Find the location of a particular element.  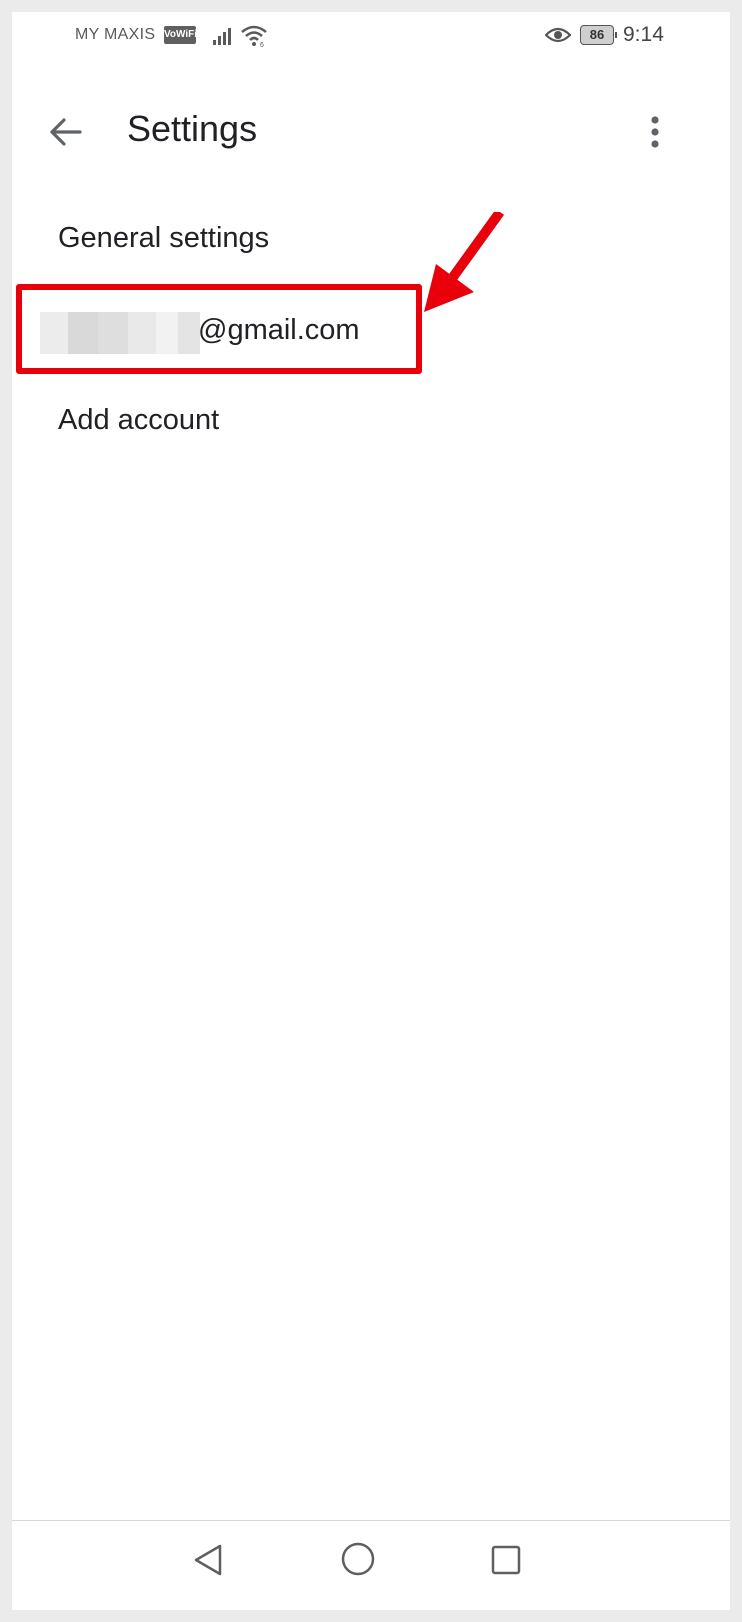

carrier-name: MY MAXIS is located at coordinates (115, 34).